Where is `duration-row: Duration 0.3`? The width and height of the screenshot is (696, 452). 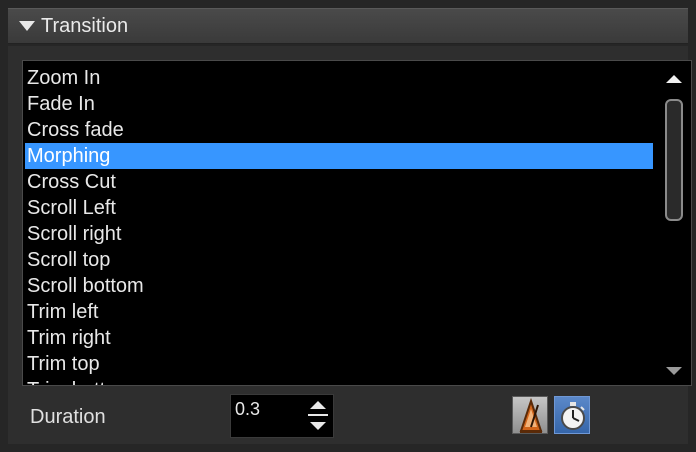 duration-row: Duration 0.3 is located at coordinates (348, 416).